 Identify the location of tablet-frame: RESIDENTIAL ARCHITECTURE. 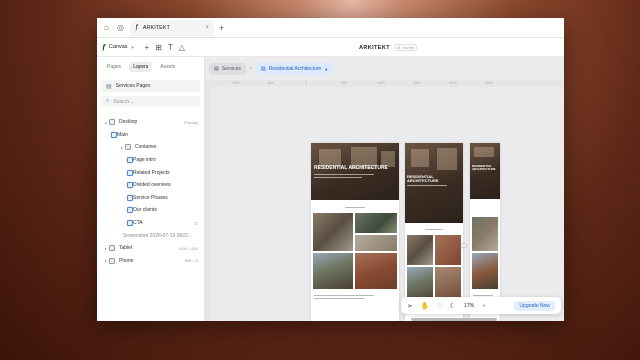
(434, 232).